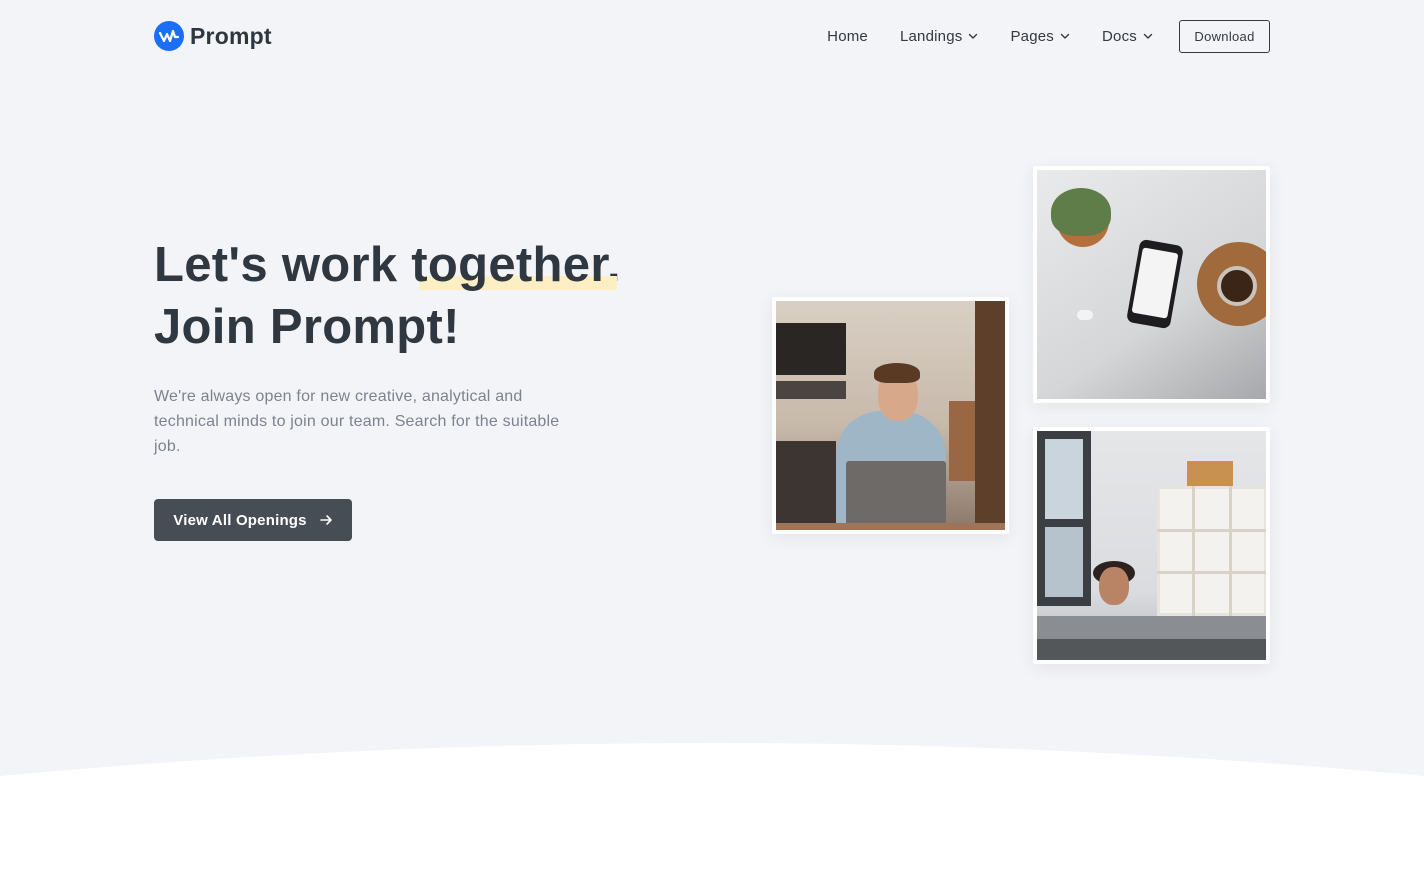 The height and width of the screenshot is (880, 1424). Describe the element at coordinates (240, 520) in the screenshot. I see `cta-label: View All Openings` at that location.